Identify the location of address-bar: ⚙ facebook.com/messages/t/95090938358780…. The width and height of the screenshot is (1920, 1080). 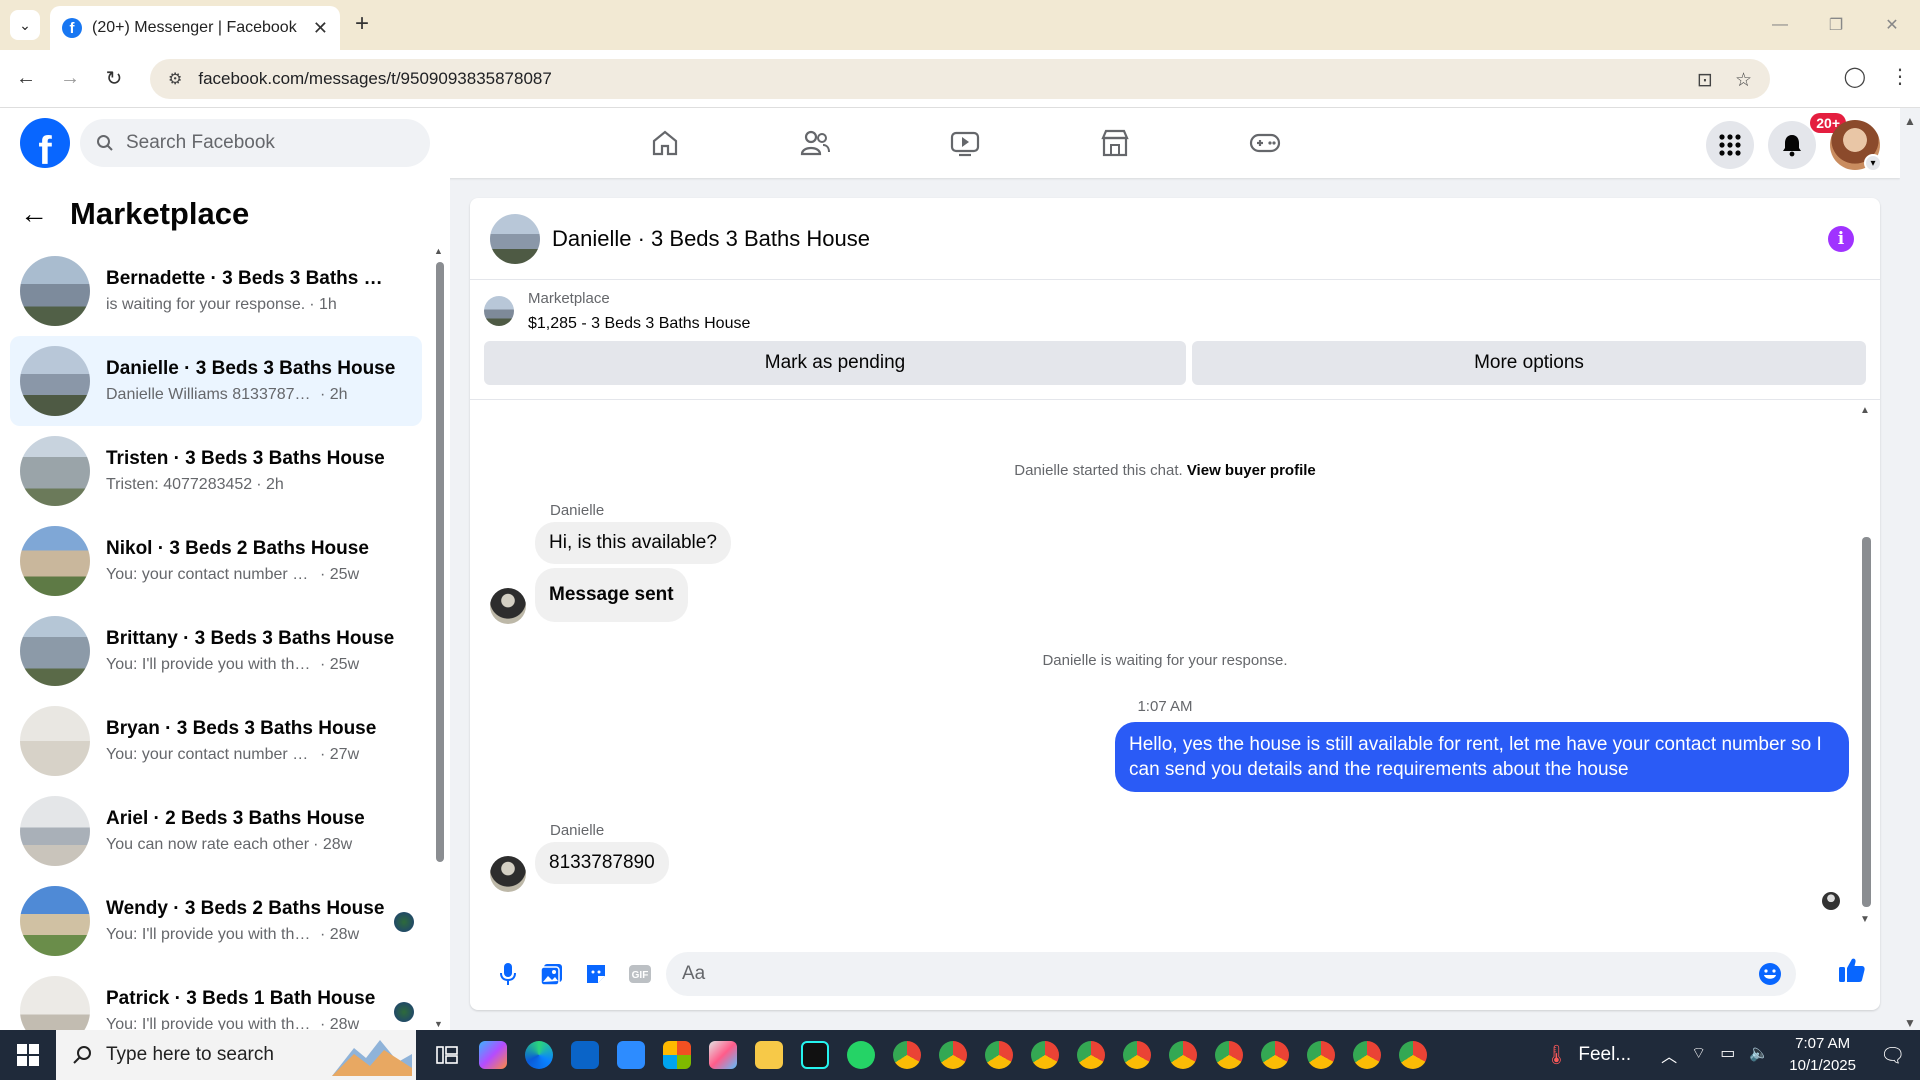
(960, 79).